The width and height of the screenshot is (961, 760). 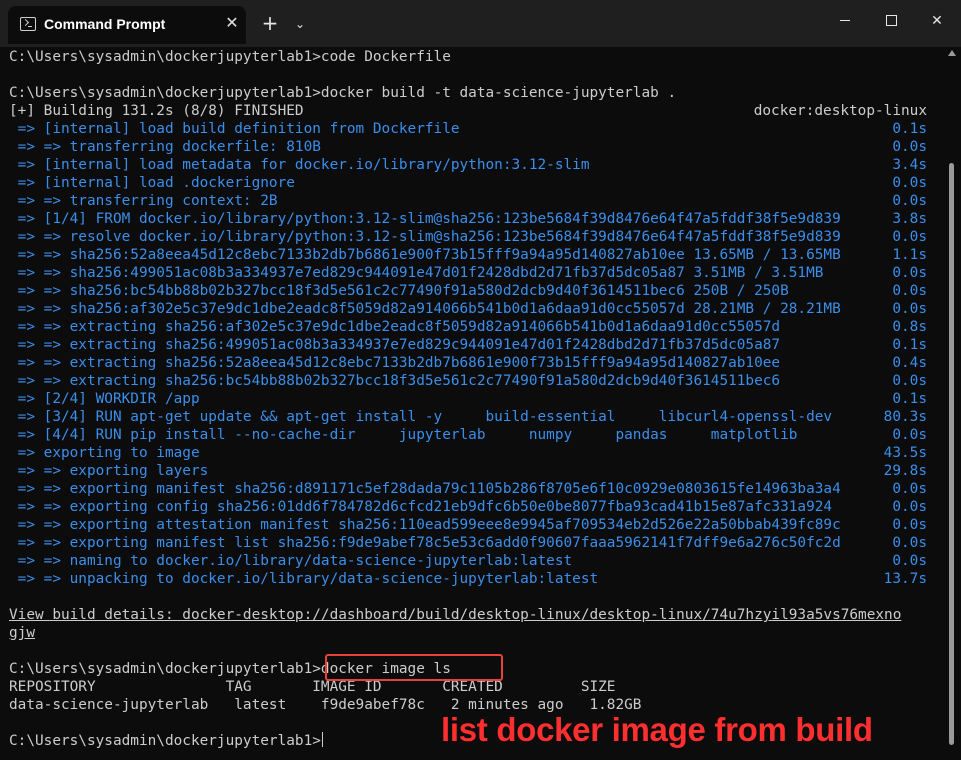 I want to click on title-bar: Command Prompt ✕ + ⌄ ✕, so click(x=480, y=23).